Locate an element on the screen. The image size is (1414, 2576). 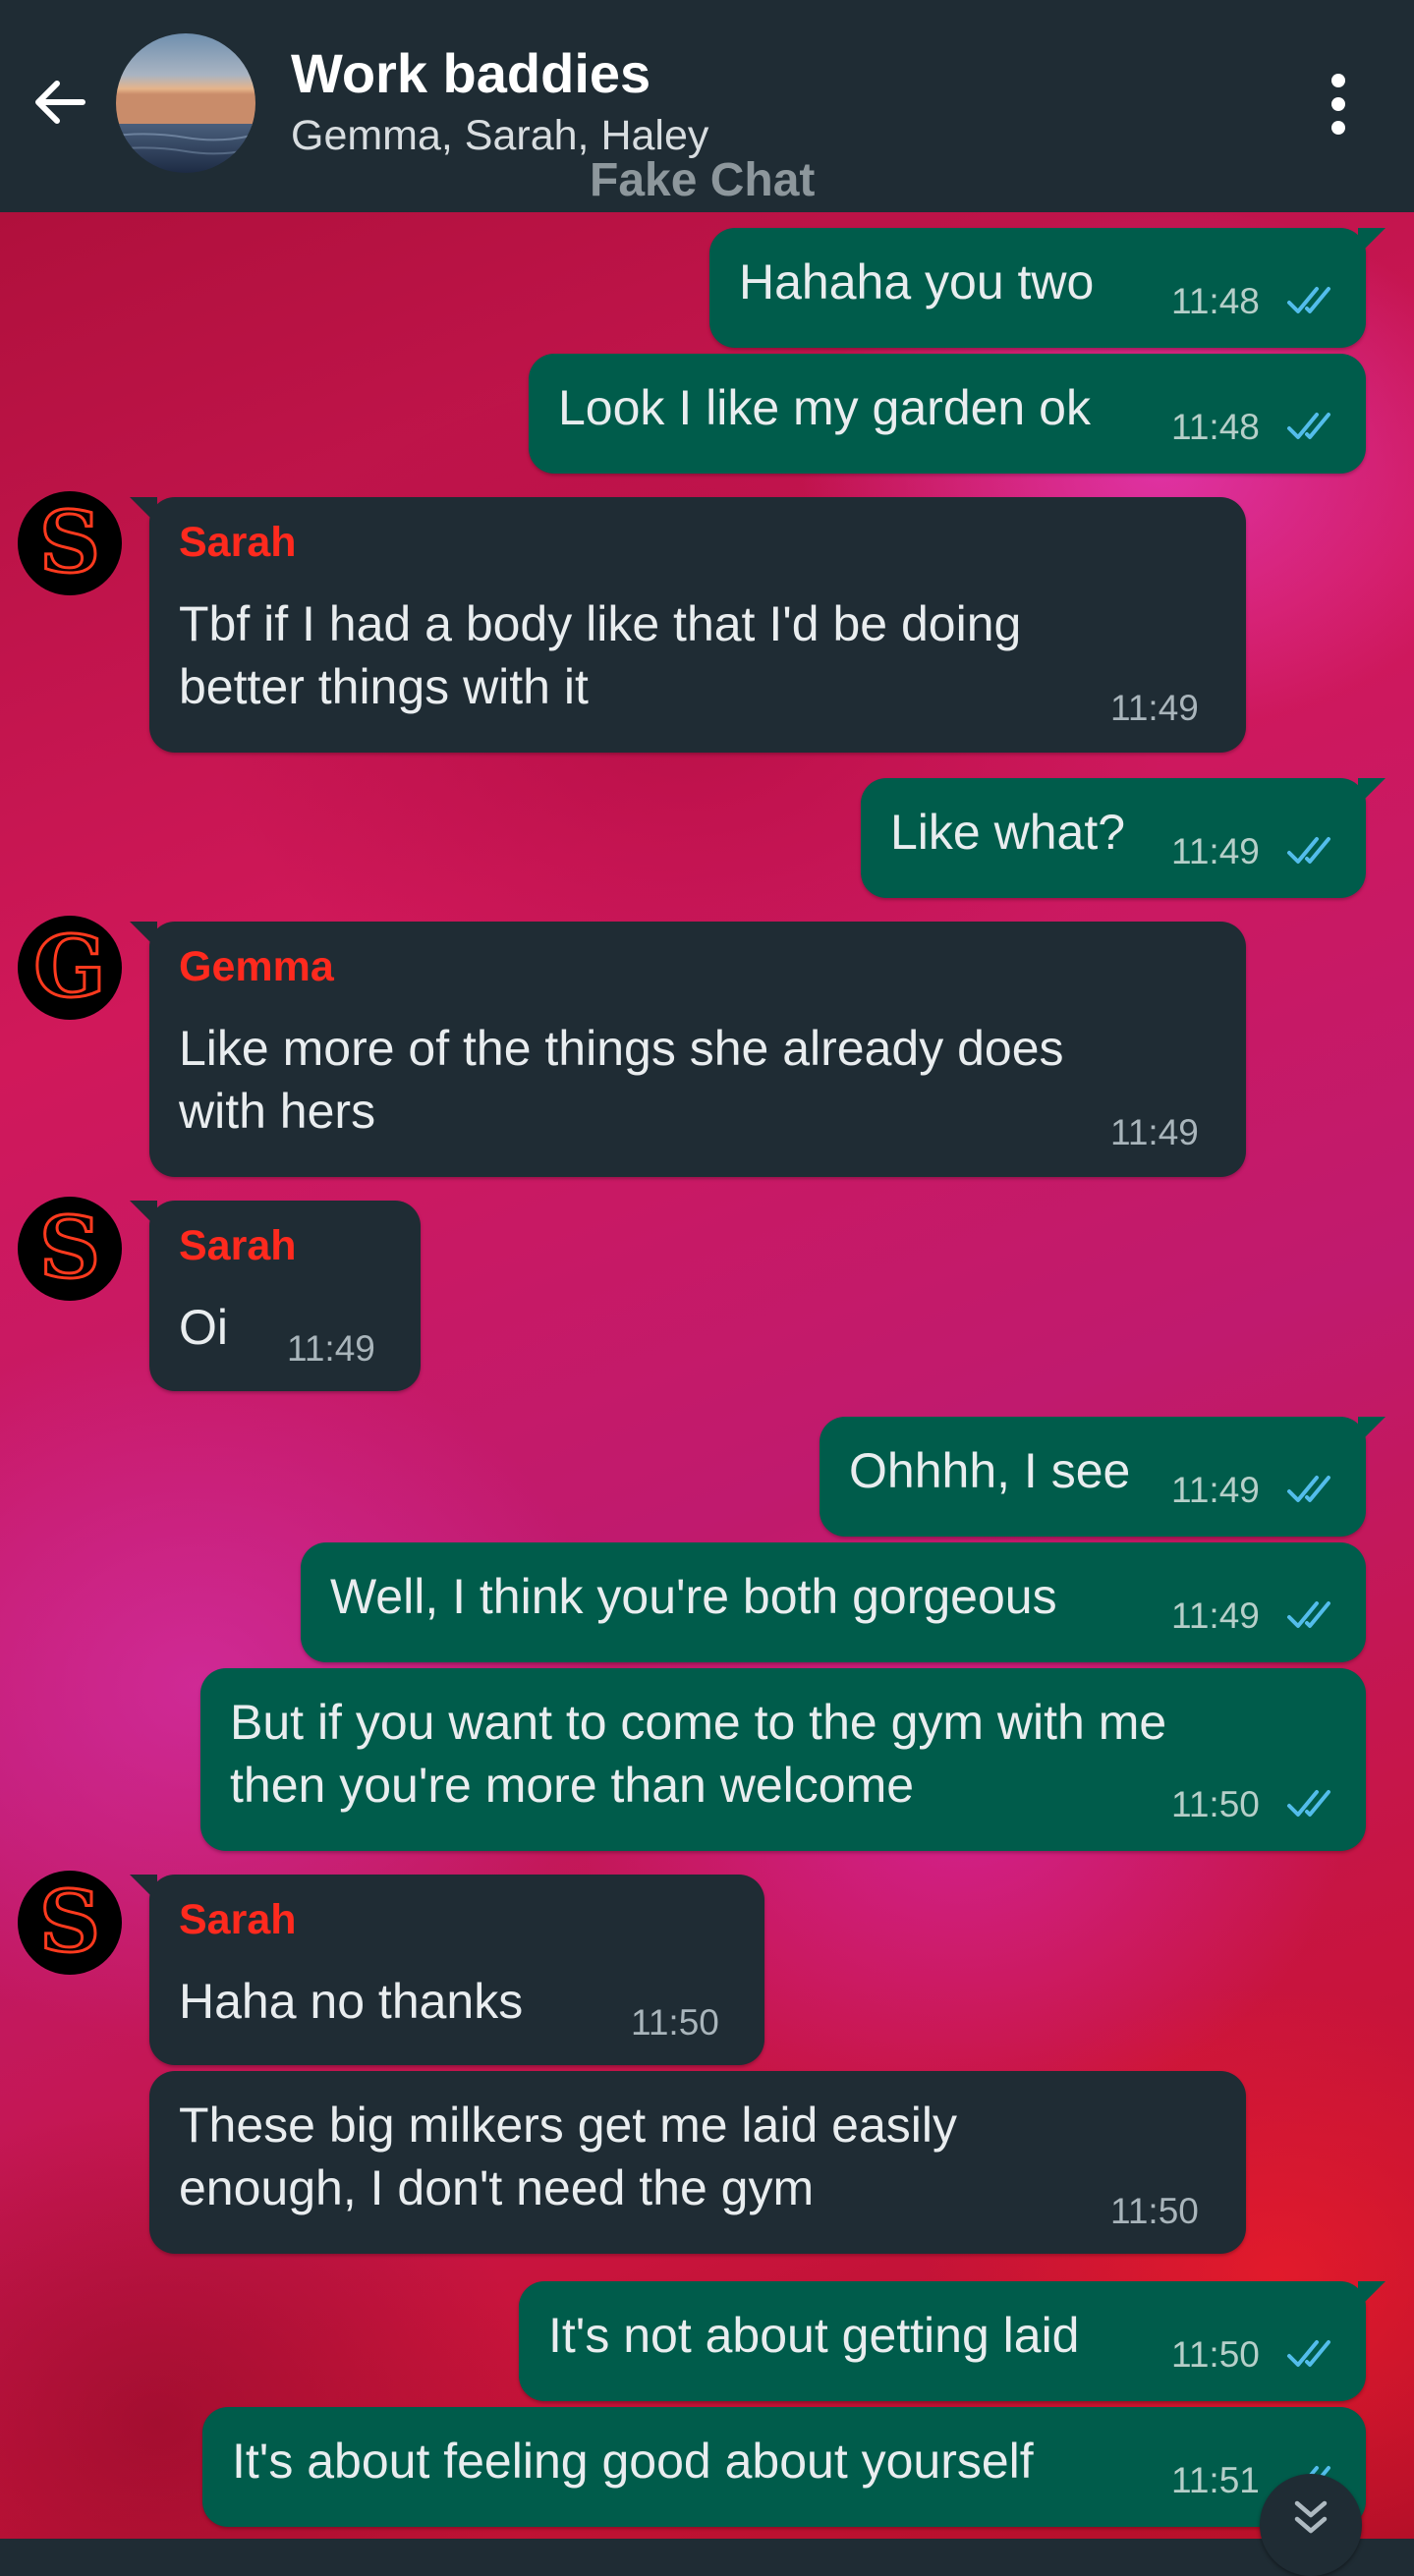
message-text-line: Like more of the things she already does is located at coordinates (621, 1048).